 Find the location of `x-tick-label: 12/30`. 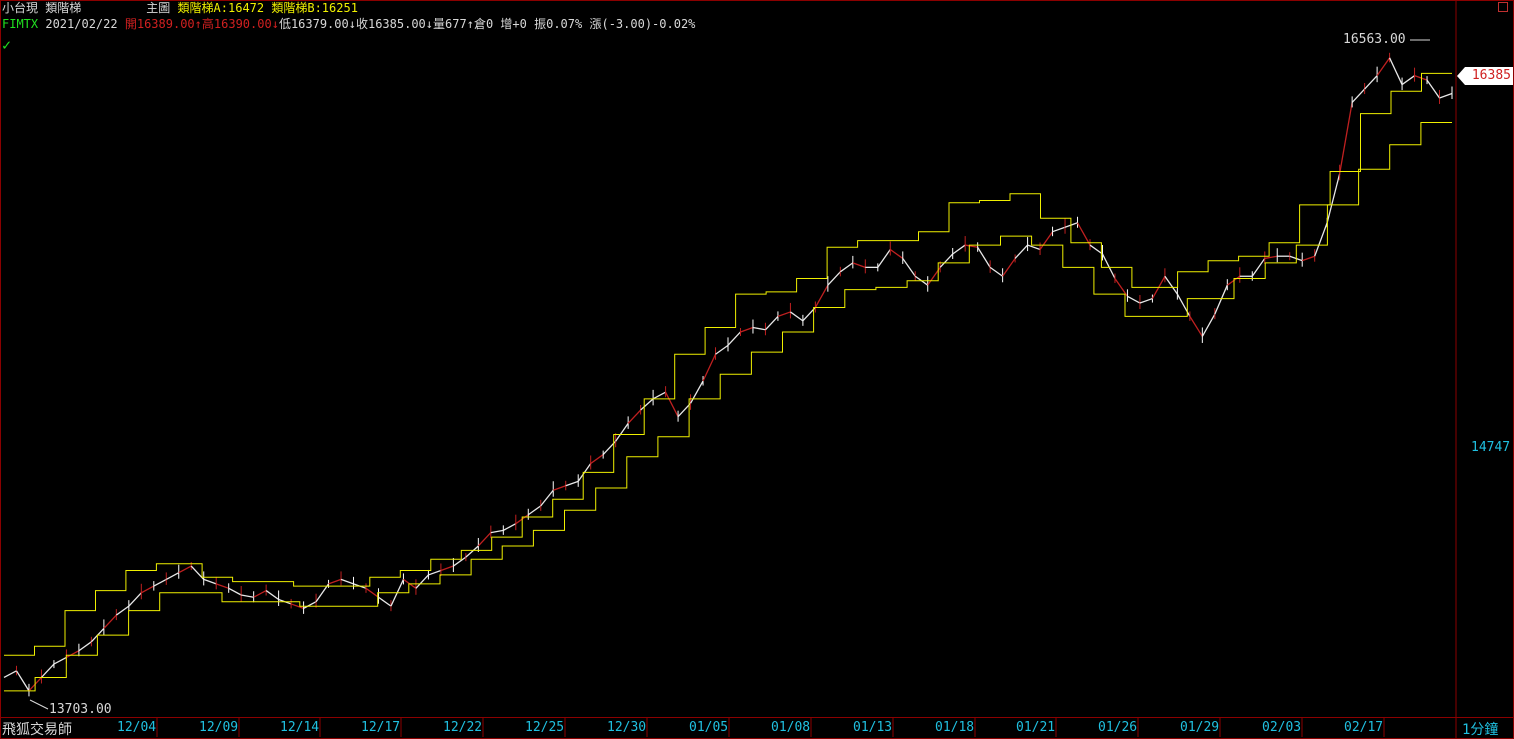

x-tick-label: 12/30 is located at coordinates (627, 727).